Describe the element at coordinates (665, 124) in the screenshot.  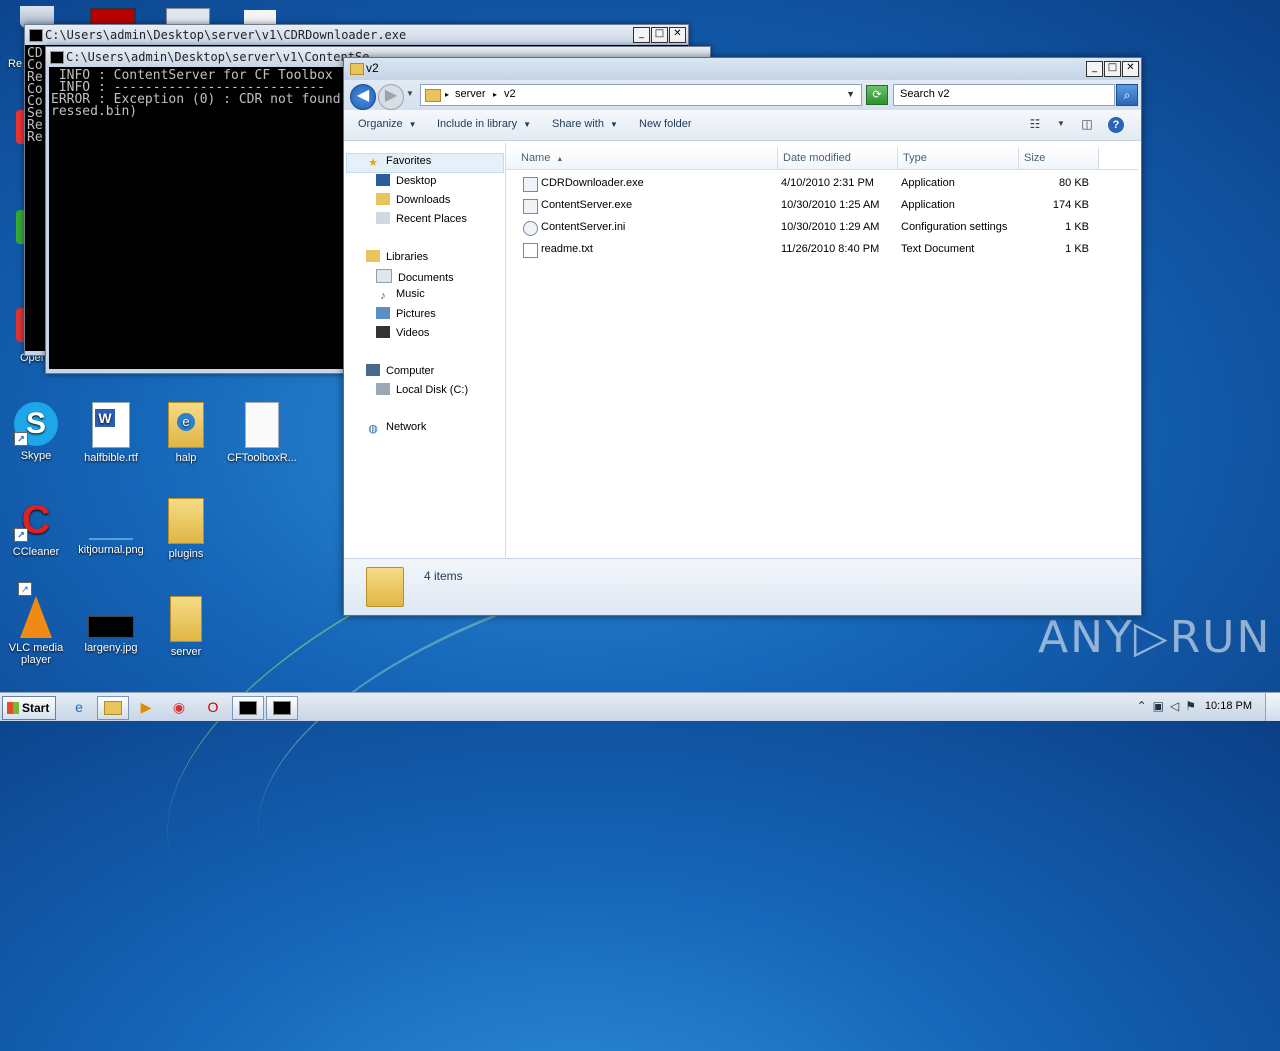
I see `new-folder-button: New folder` at that location.